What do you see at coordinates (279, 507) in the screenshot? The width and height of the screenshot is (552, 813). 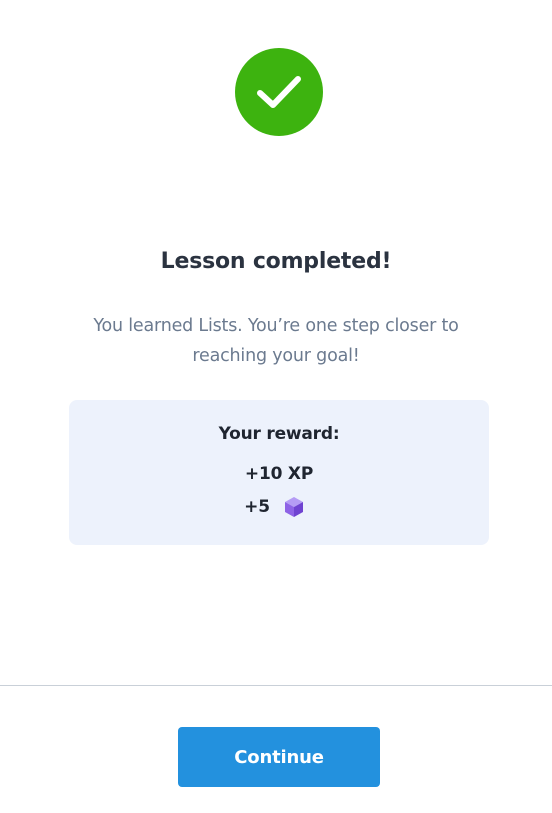 I see `reward-gems: +5` at bounding box center [279, 507].